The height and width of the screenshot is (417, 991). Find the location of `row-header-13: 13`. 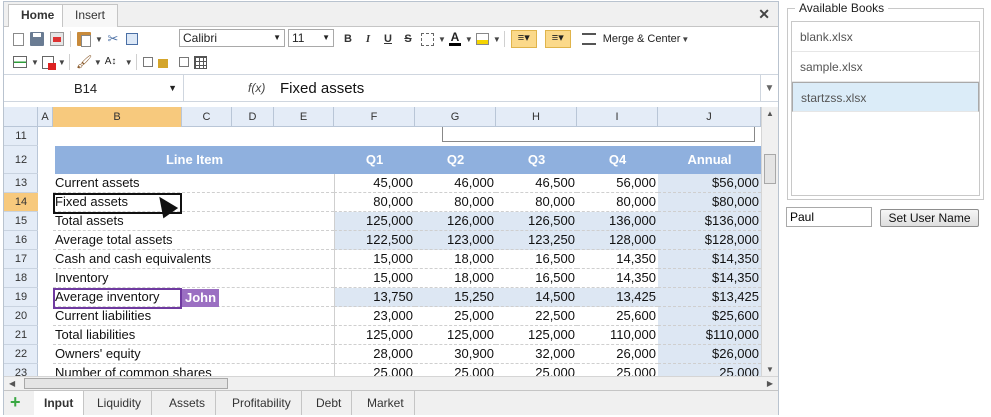

row-header-13: 13 is located at coordinates (21, 183).